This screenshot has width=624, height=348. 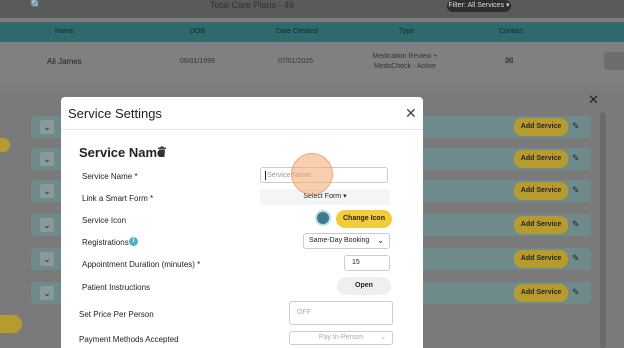 I want to click on row-type-line2: MedsCheck - Active, so click(x=405, y=66).